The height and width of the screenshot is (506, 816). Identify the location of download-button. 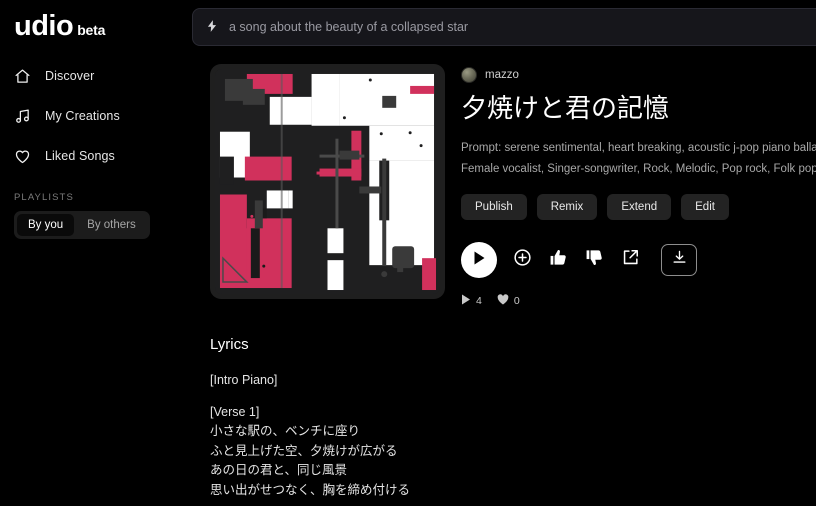
(679, 260).